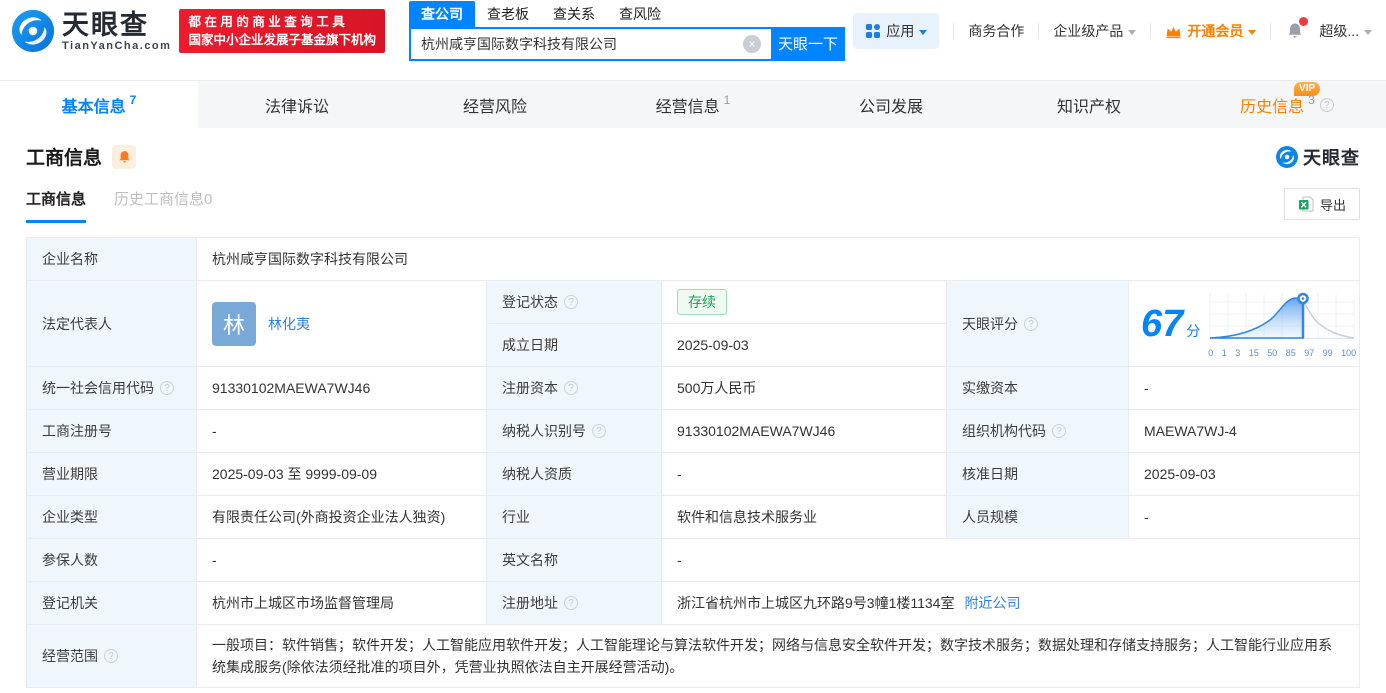  What do you see at coordinates (816, 603) in the screenshot?
I see `reg-address-value: 浙江省杭州市上城区九环路9号3幢1楼1134室` at bounding box center [816, 603].